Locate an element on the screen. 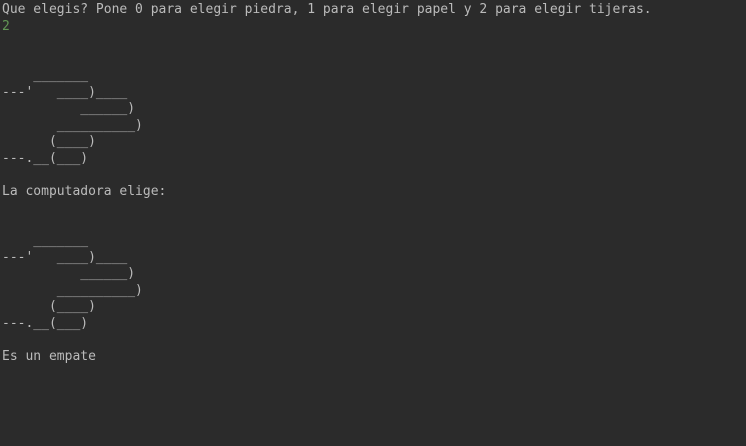 This screenshot has height=446, width=746. result-text: Es un empate is located at coordinates (49, 356).